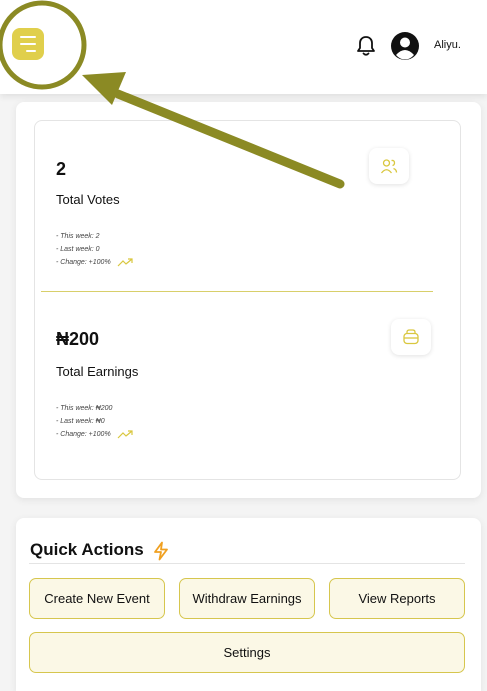  Describe the element at coordinates (247, 598) in the screenshot. I see `withdraw-earnings-button: Withdraw Earnings` at that location.